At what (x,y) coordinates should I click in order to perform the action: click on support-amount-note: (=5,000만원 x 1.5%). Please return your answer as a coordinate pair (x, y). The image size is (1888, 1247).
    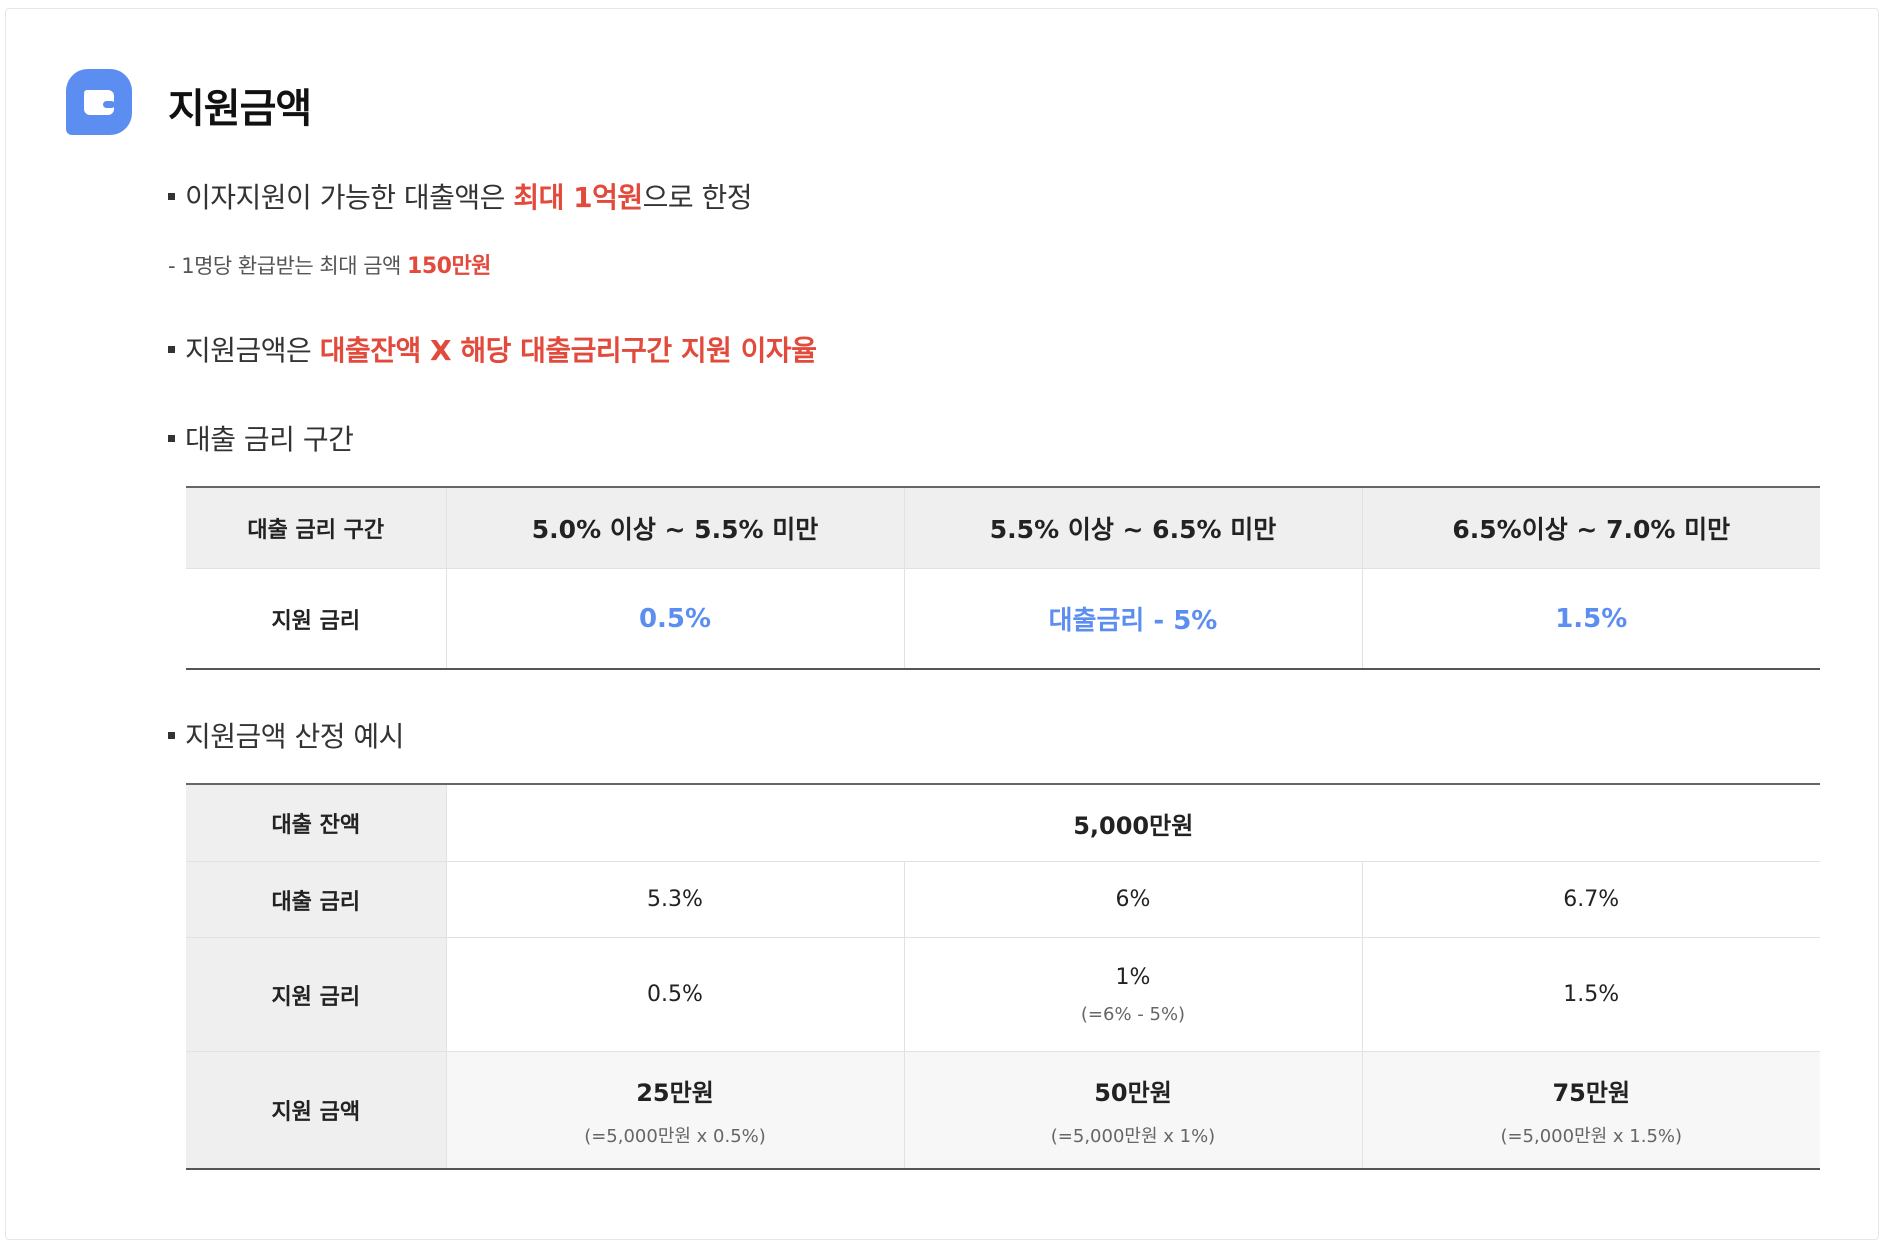
    Looking at the image, I should click on (1591, 1136).